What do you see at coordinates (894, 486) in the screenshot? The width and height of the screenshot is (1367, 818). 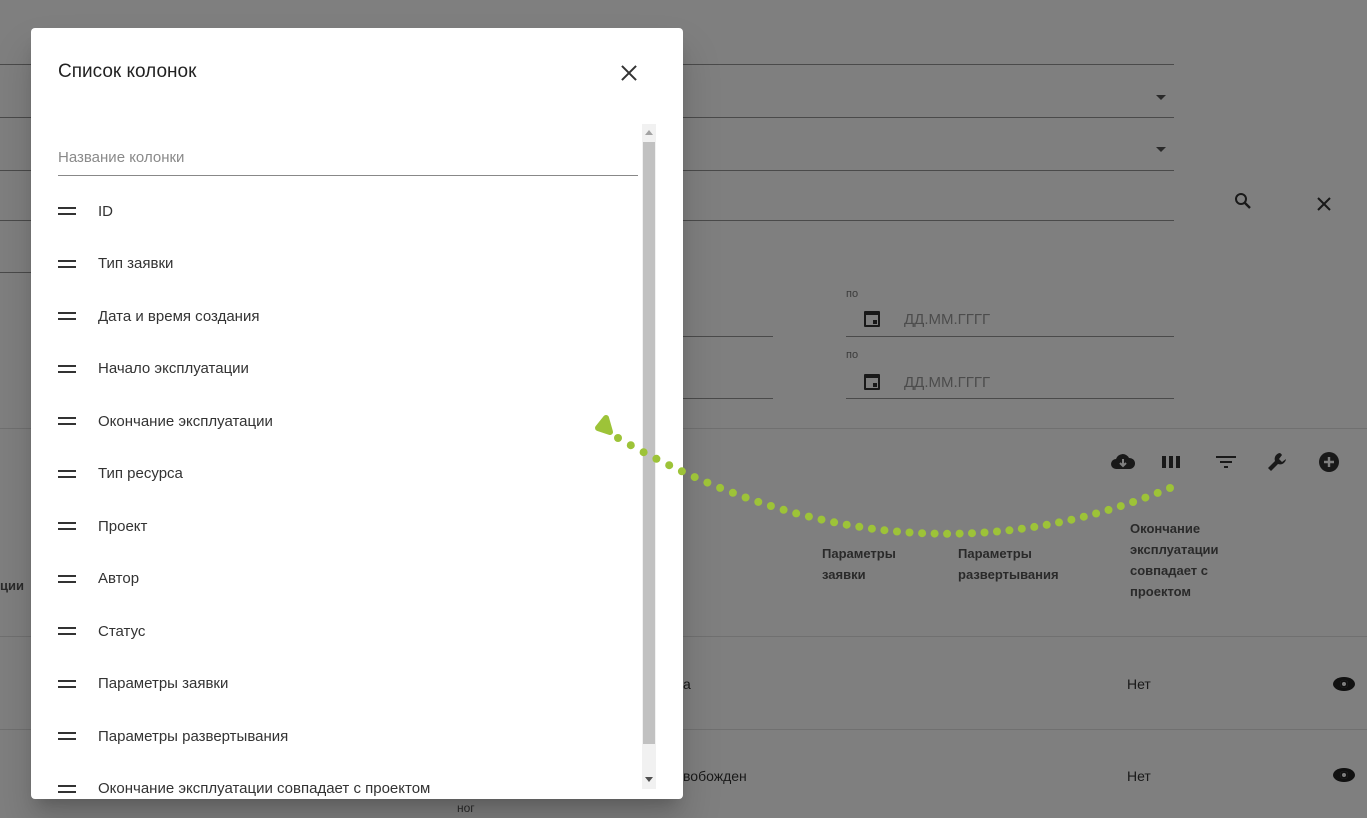 I see `annotation-dots` at bounding box center [894, 486].